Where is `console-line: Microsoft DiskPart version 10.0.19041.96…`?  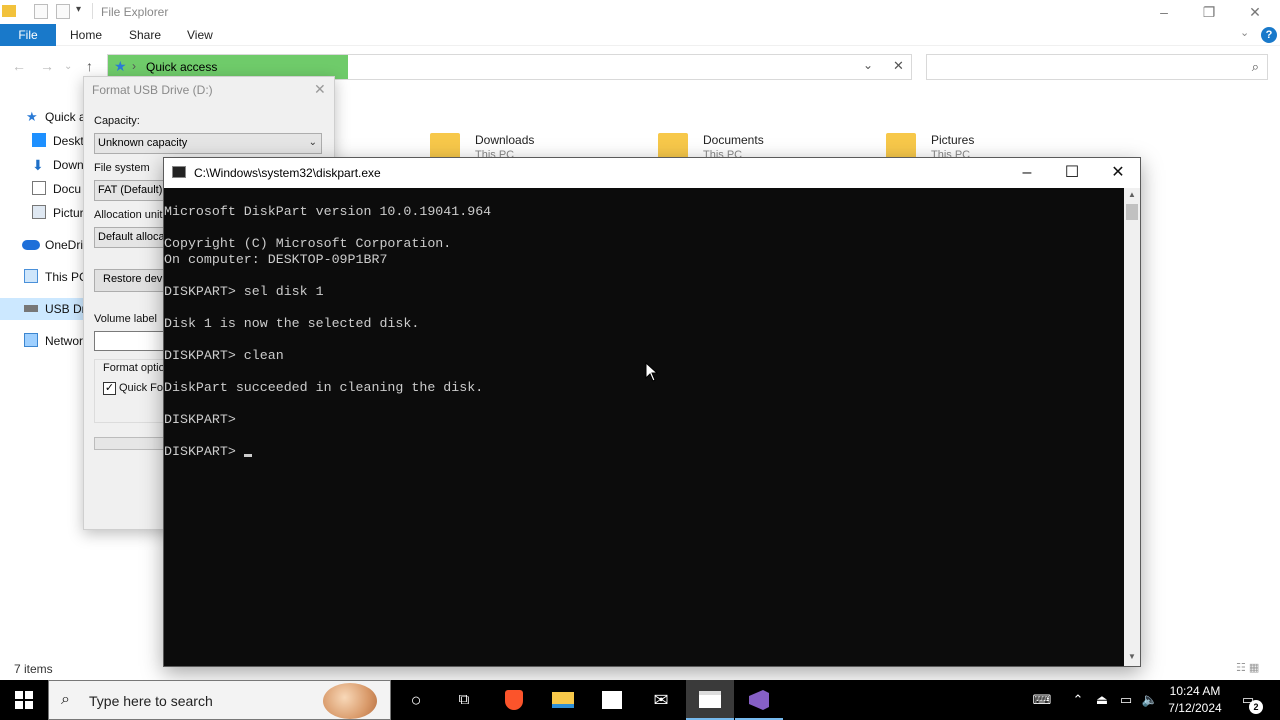
console-line: Microsoft DiskPart version 10.0.19041.96… is located at coordinates (328, 211).